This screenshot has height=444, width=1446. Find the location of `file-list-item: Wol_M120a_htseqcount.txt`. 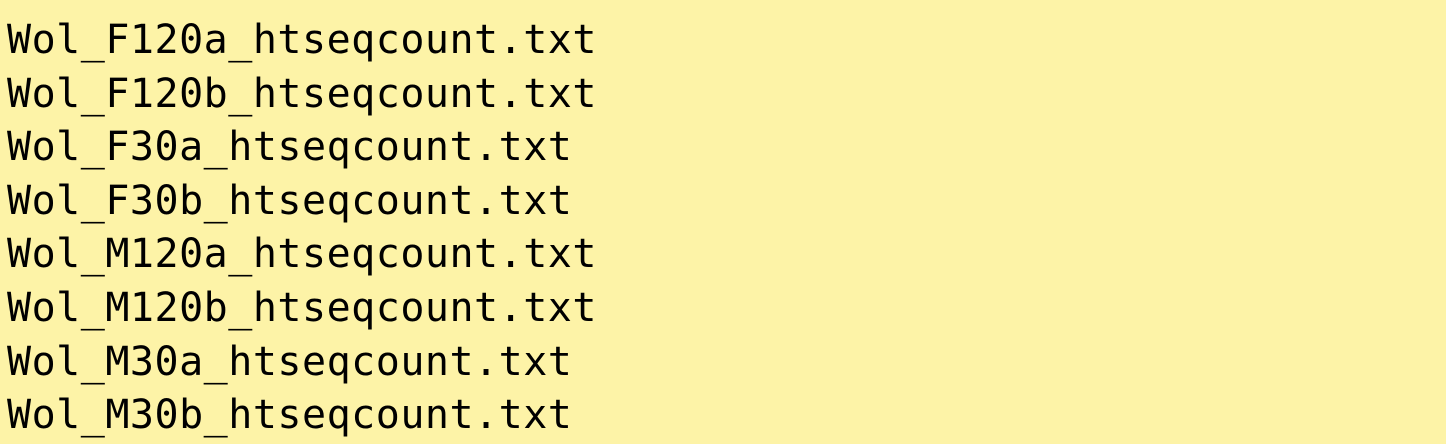

file-list-item: Wol_M120a_htseqcount.txt is located at coordinates (302, 254).